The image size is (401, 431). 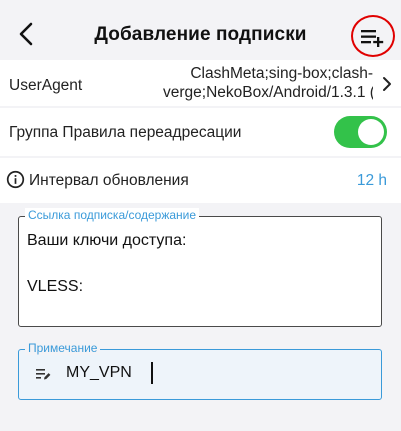 I want to click on update-interval-row: Интервал обновления 12 h, so click(x=200, y=180).